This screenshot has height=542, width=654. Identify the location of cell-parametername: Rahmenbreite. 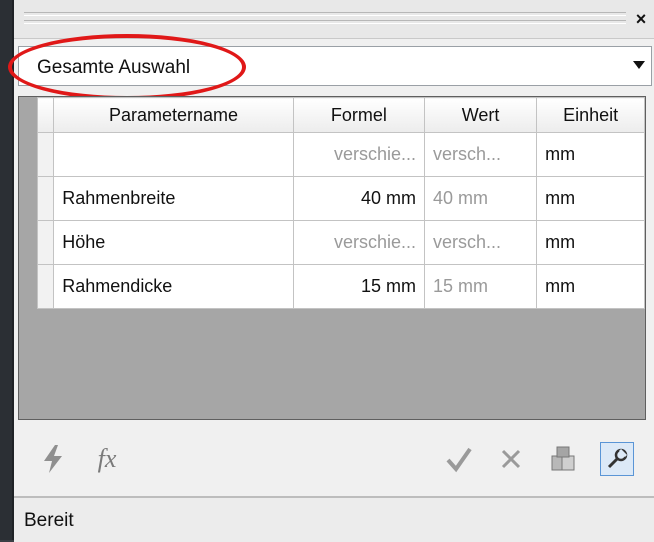
(173, 198).